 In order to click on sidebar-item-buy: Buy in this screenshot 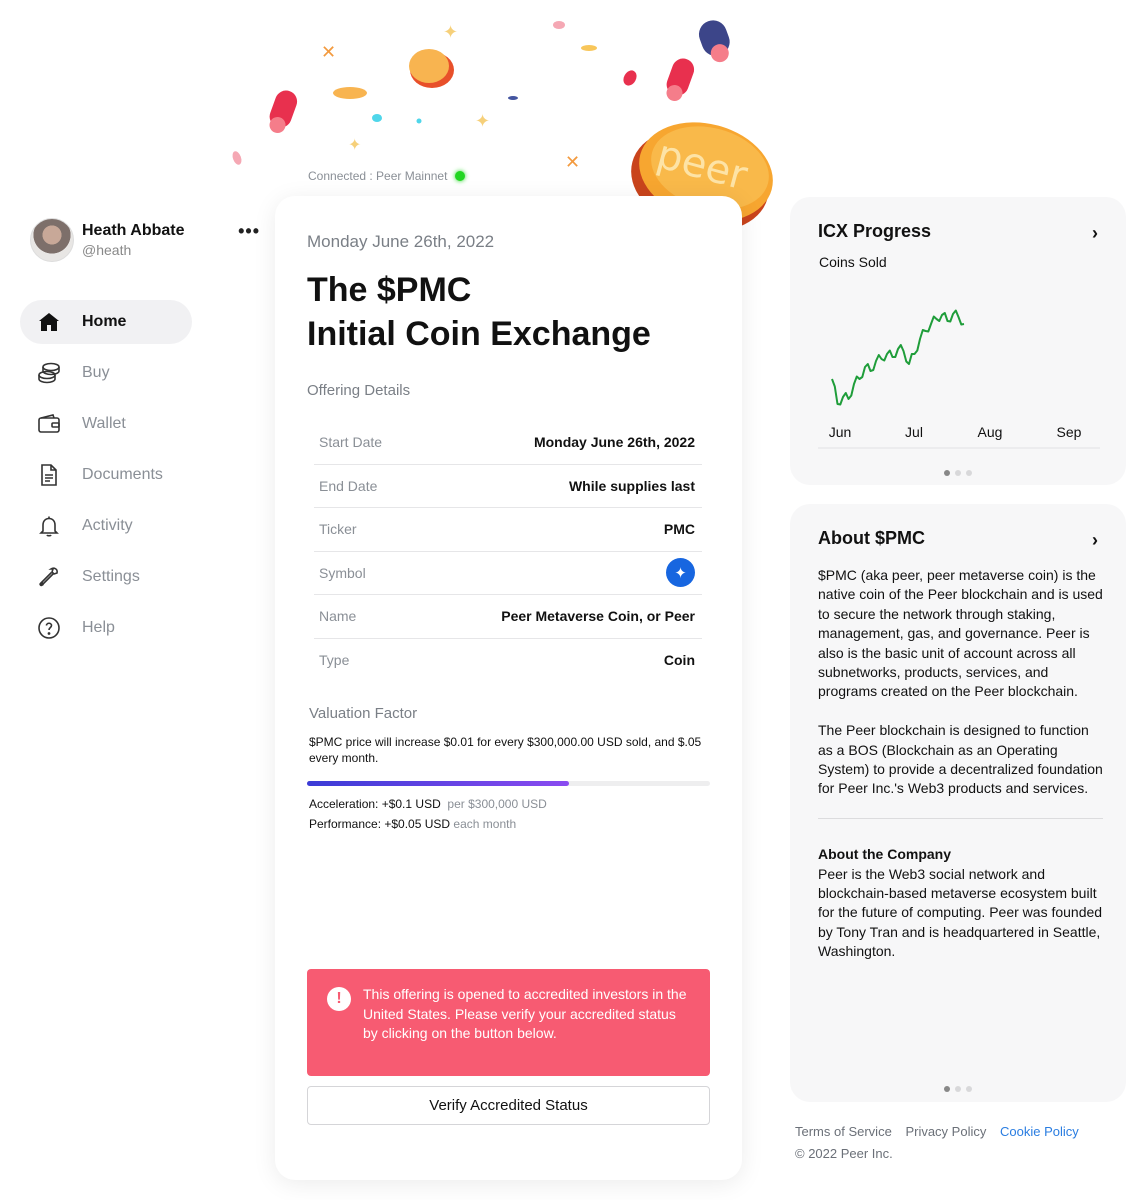, I will do `click(106, 373)`.